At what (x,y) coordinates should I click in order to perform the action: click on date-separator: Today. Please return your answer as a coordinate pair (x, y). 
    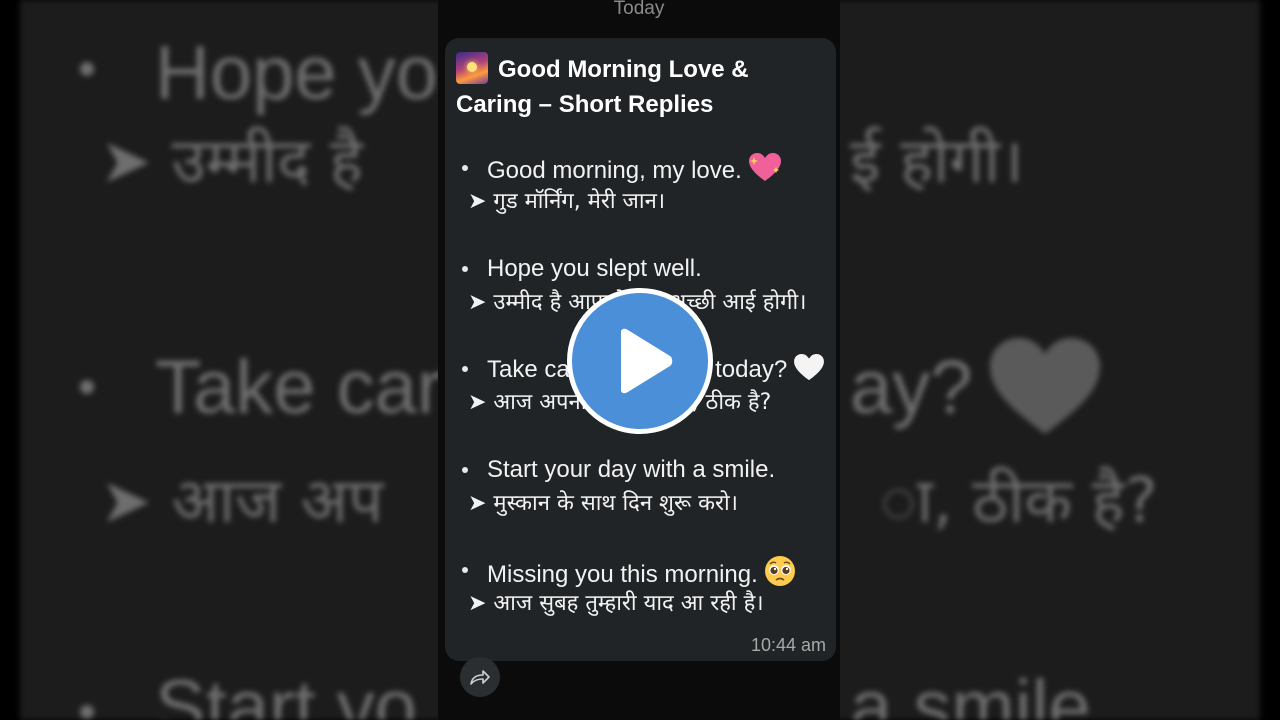
    Looking at the image, I should click on (639, 9).